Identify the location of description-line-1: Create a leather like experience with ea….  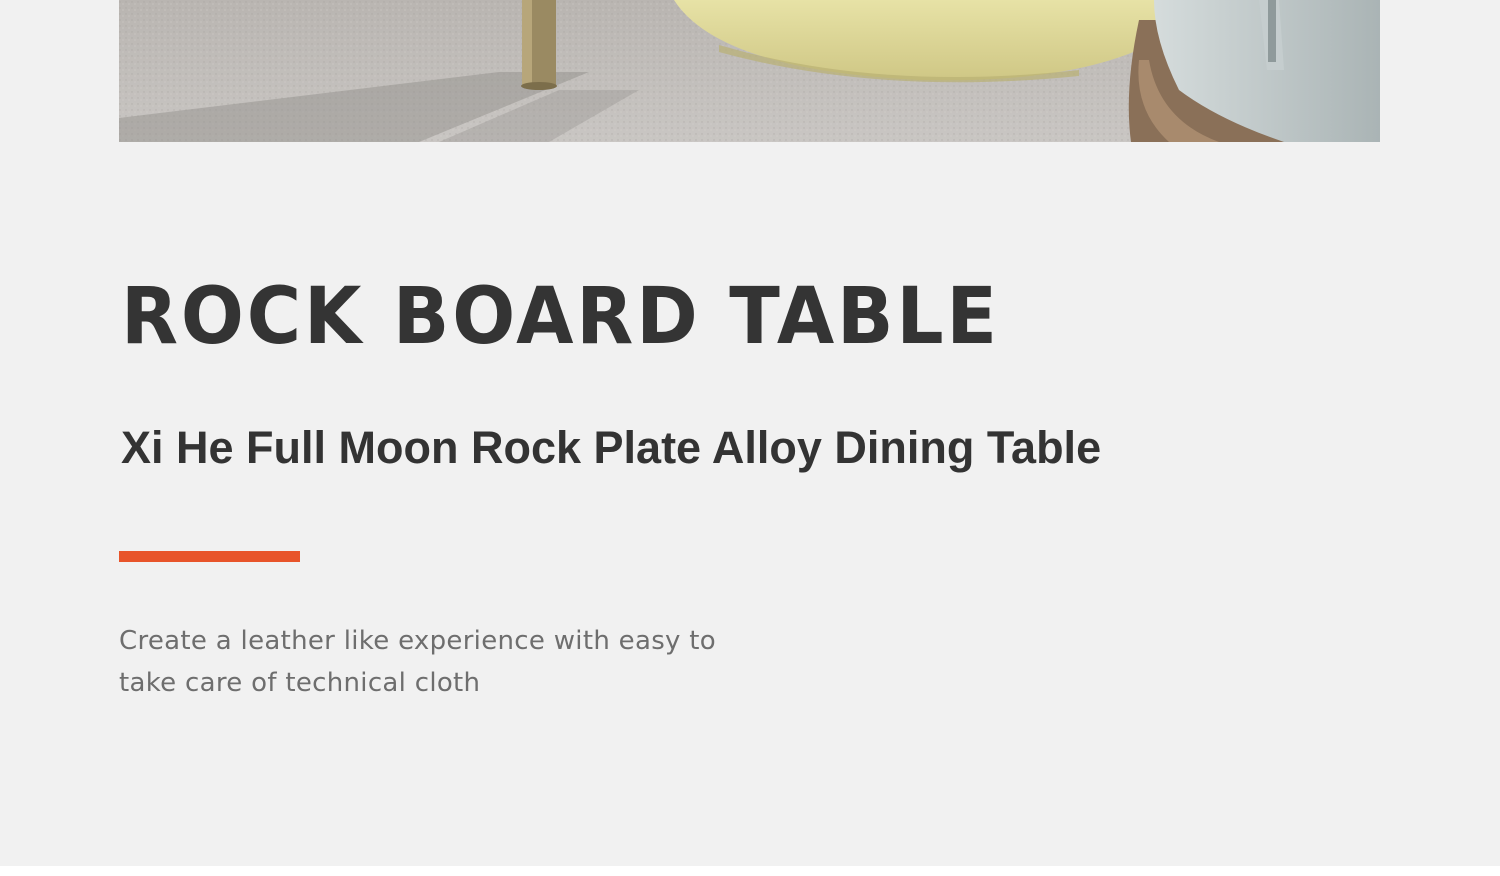
(417, 641).